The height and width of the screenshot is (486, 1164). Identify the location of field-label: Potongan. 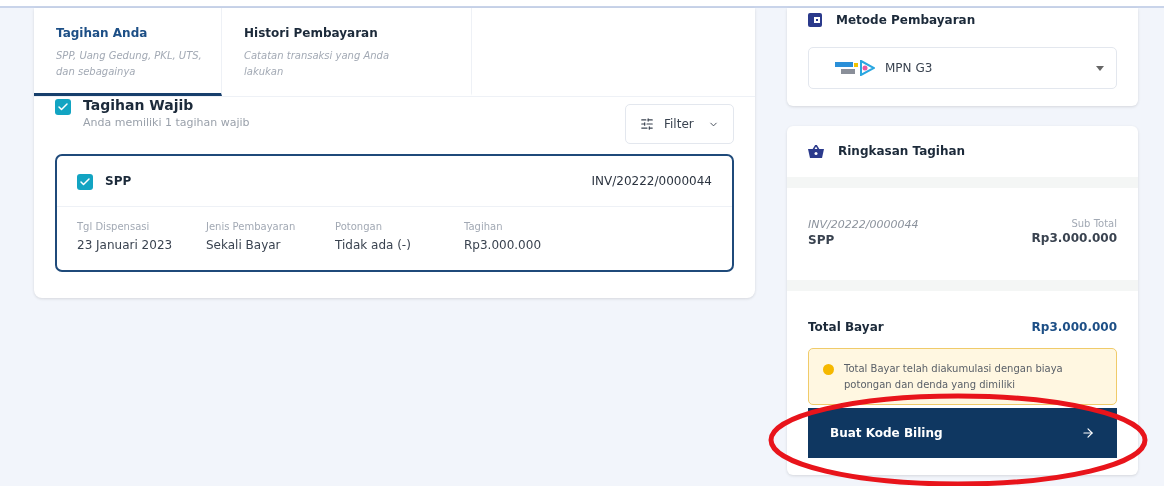
(359, 226).